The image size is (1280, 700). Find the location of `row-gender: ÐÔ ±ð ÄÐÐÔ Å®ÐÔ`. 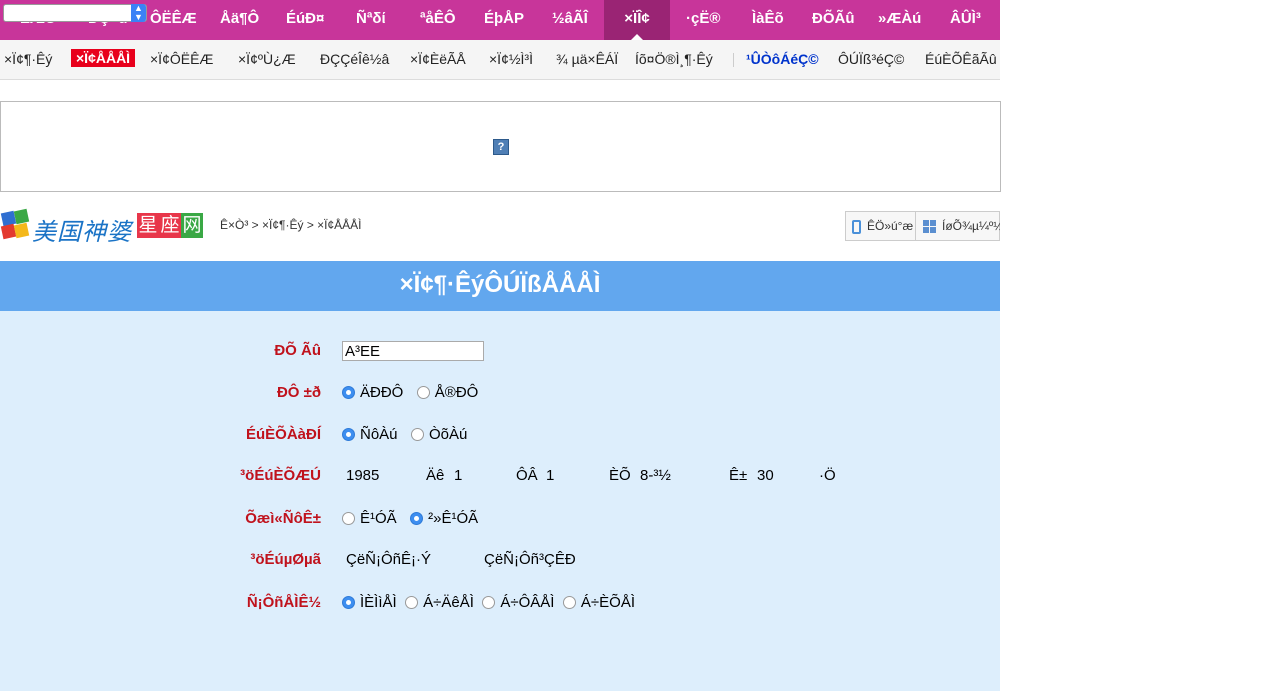

row-gender: ÐÔ ±ð ÄÐÐÔ Å®ÐÔ is located at coordinates (500, 393).